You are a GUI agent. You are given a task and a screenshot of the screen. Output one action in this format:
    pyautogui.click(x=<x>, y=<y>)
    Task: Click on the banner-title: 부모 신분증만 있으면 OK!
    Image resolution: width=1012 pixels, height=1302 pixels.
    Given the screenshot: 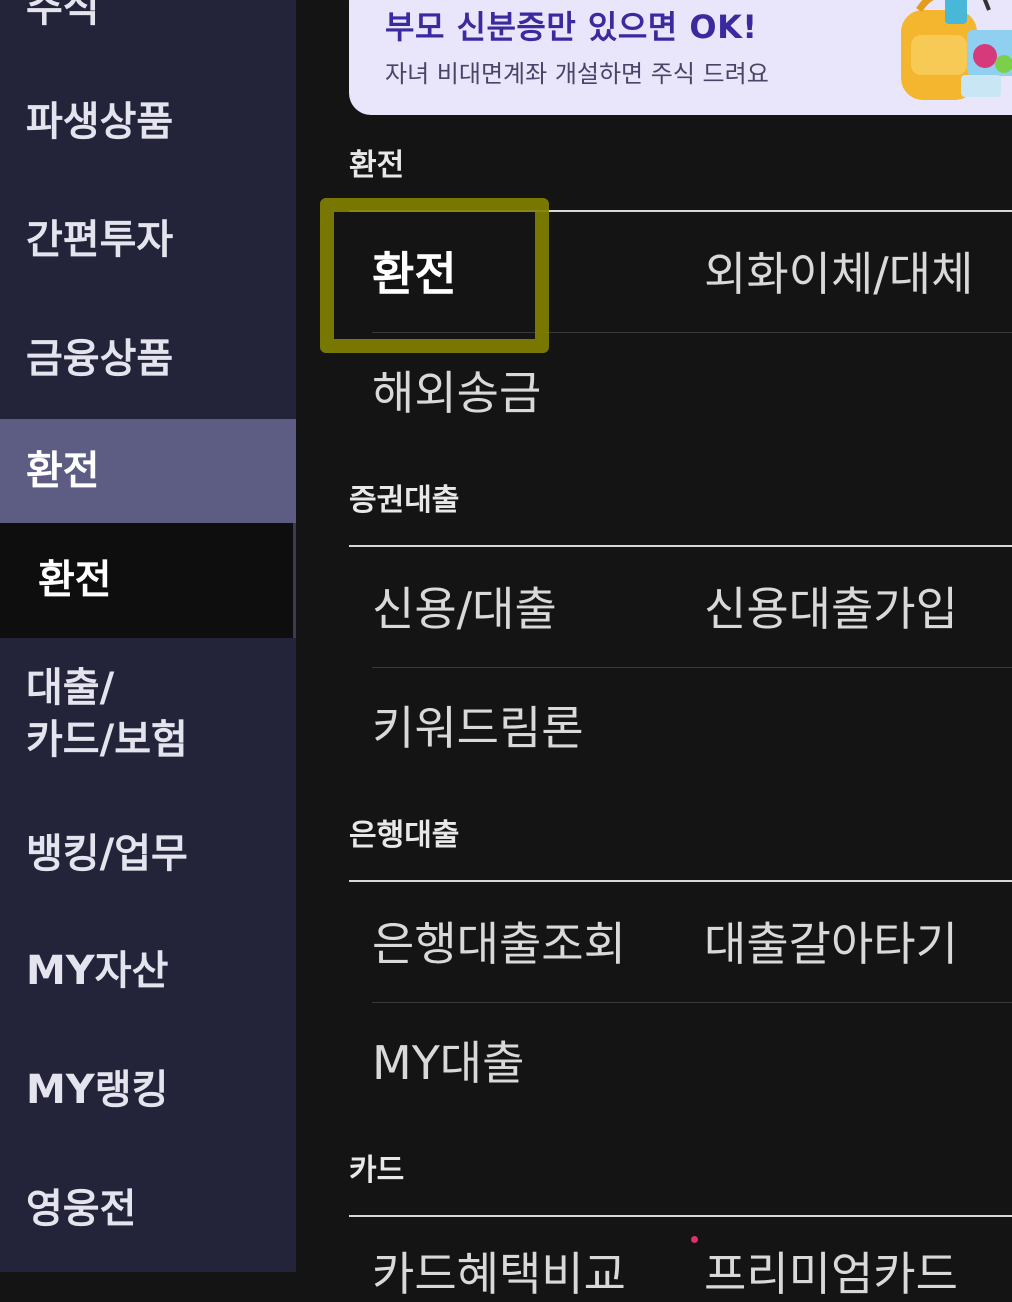 What is the action you would take?
    pyautogui.click(x=571, y=27)
    